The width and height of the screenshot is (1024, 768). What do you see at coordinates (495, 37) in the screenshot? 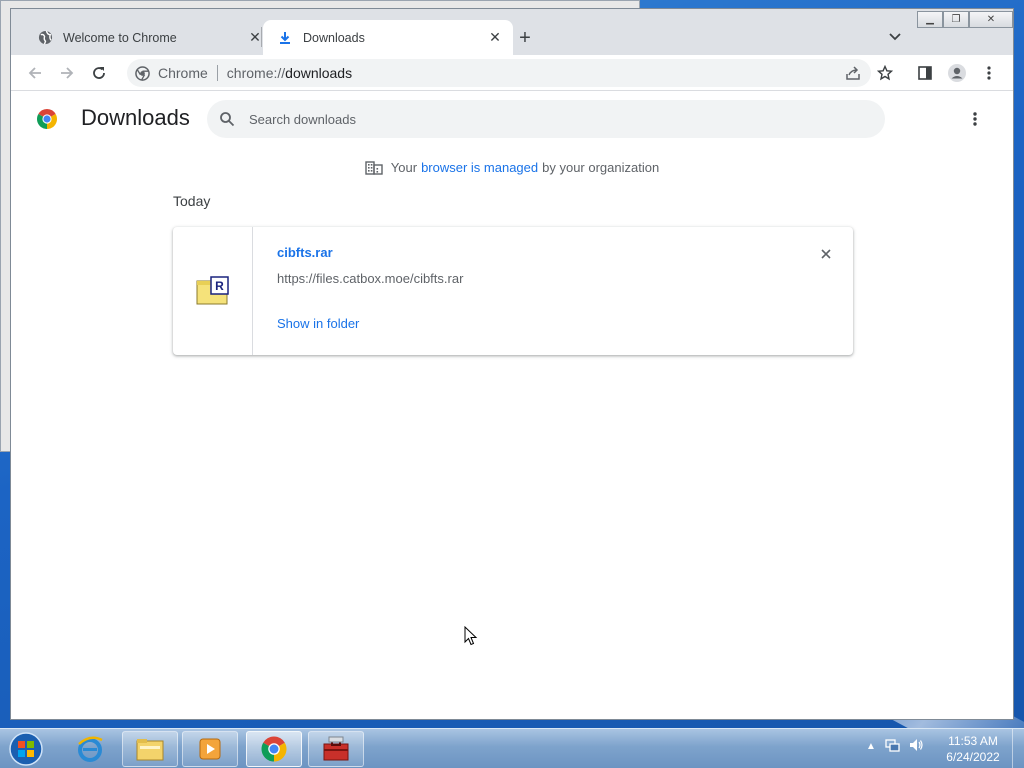
I see `close-tab-icon: ✕` at bounding box center [495, 37].